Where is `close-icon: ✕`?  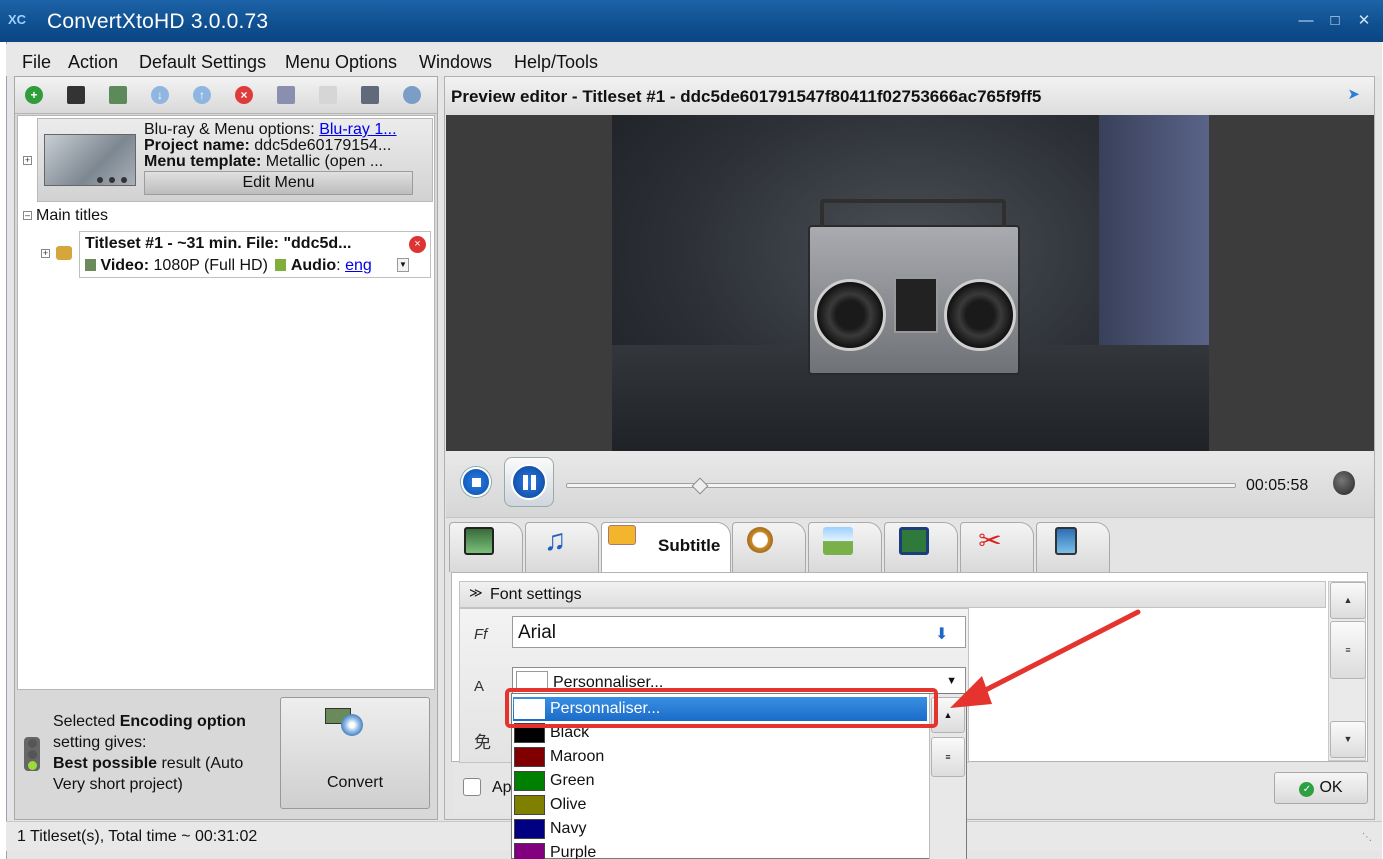 close-icon: ✕ is located at coordinates (1364, 21).